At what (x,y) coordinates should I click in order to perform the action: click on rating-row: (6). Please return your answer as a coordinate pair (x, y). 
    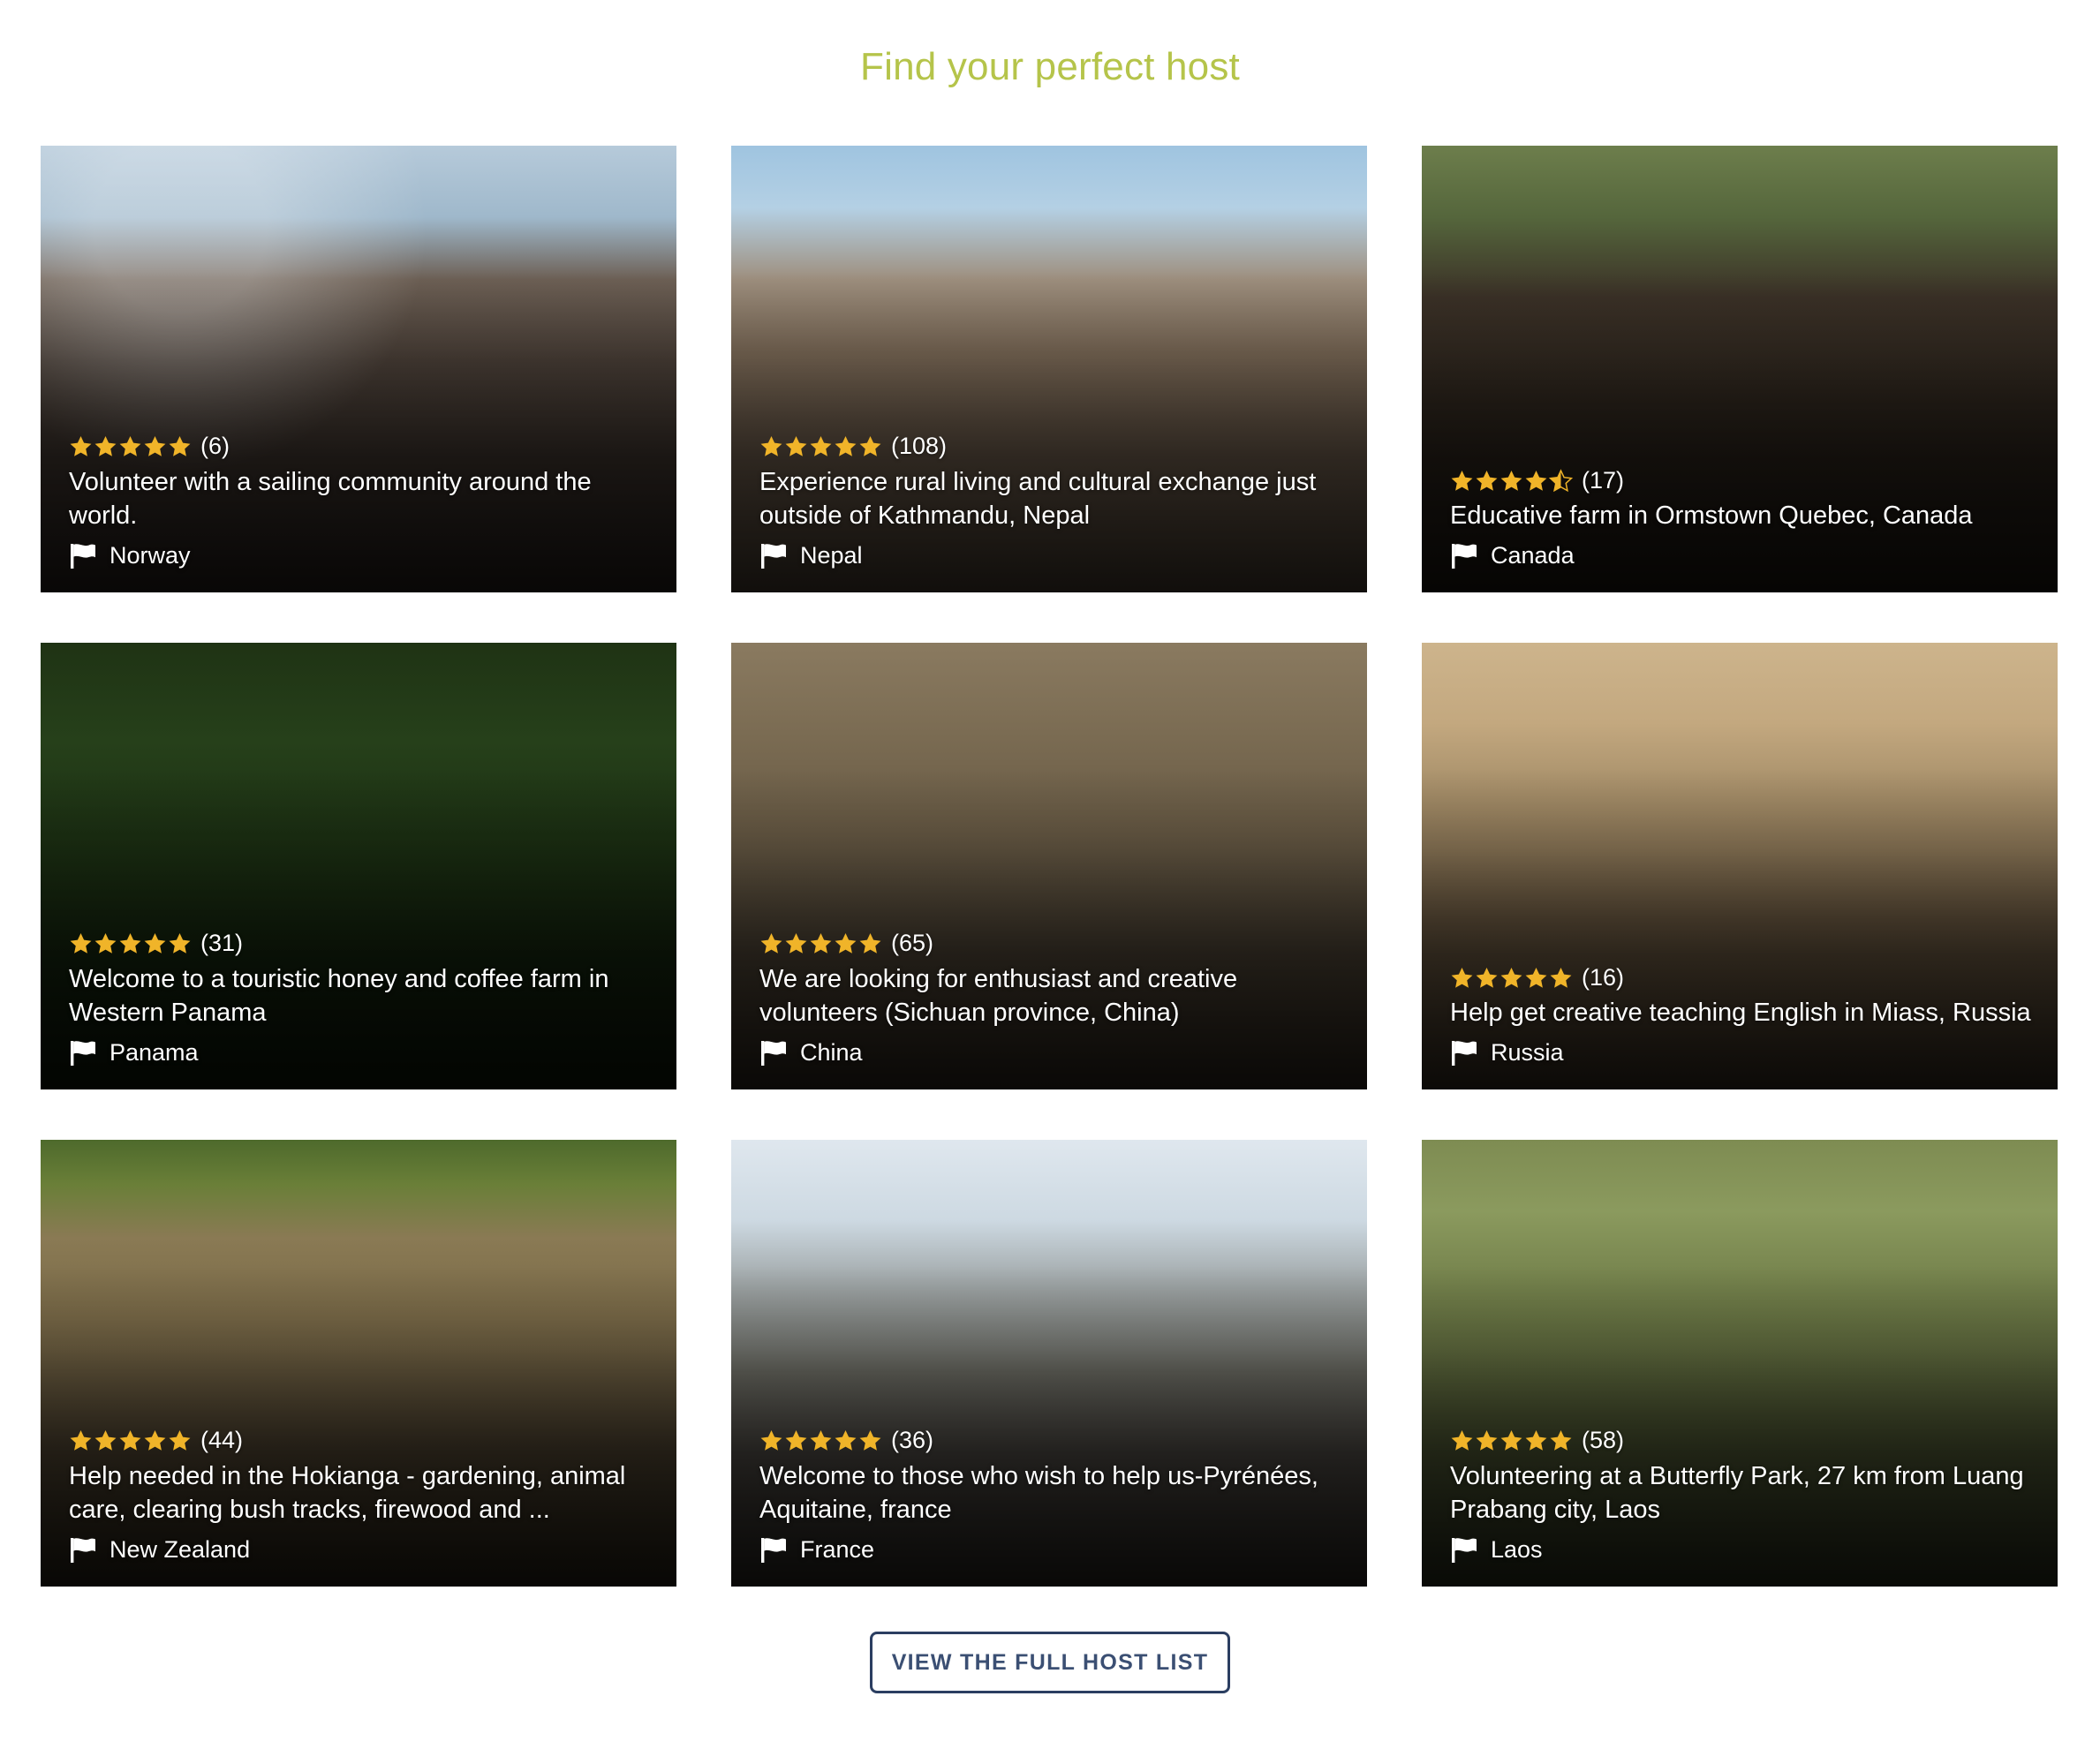
    Looking at the image, I should click on (361, 447).